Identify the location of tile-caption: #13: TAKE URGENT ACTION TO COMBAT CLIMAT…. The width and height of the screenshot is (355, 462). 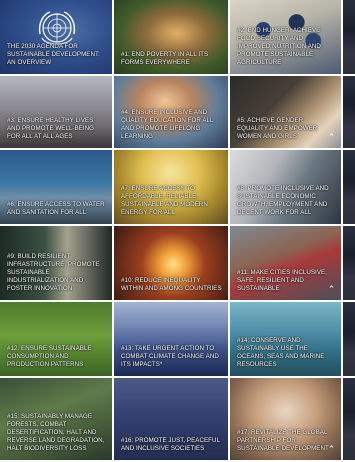
(170, 356).